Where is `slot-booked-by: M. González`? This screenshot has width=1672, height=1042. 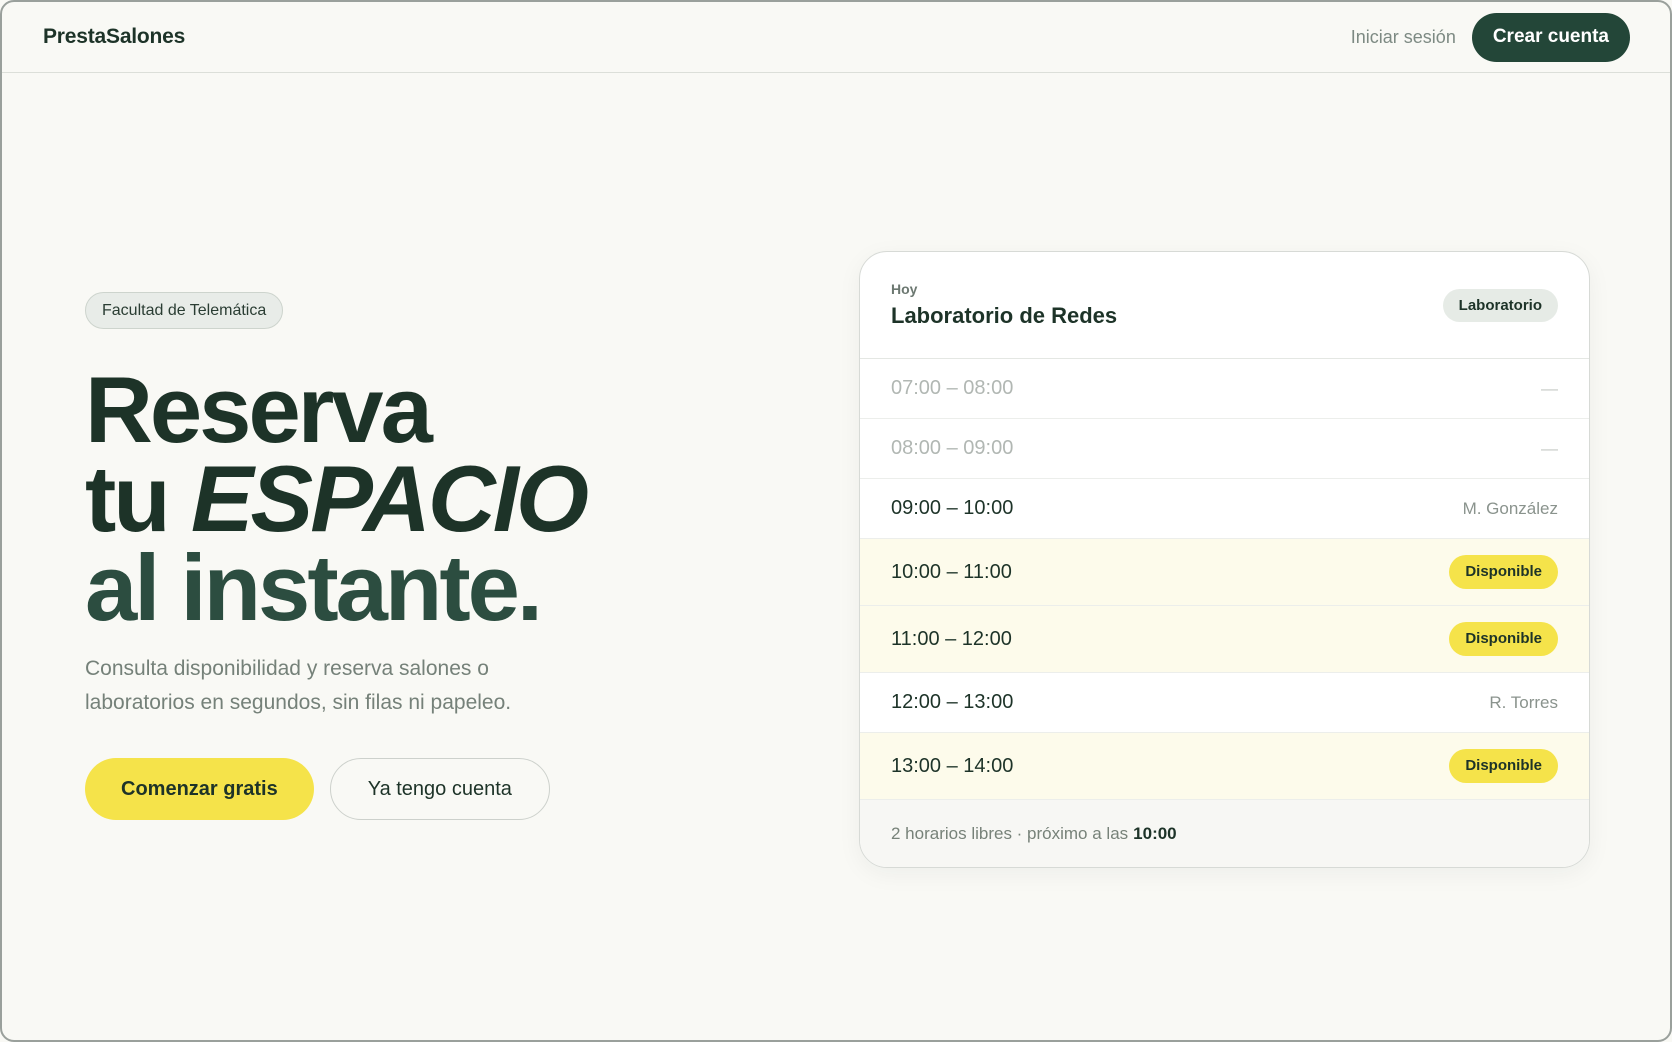
slot-booked-by: M. González is located at coordinates (1510, 508).